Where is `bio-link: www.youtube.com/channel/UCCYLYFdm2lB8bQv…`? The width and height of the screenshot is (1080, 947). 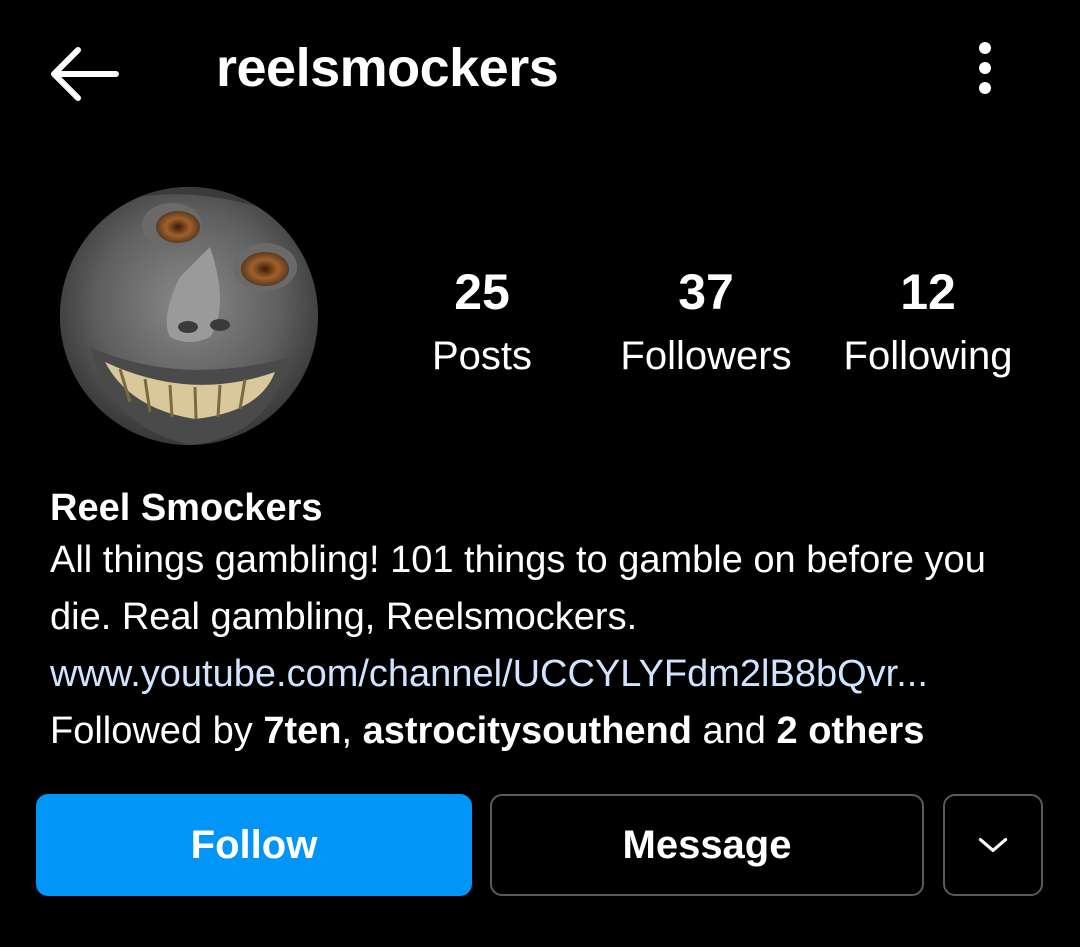 bio-link: www.youtube.com/channel/UCCYLYFdm2lB8bQv… is located at coordinates (550, 674).